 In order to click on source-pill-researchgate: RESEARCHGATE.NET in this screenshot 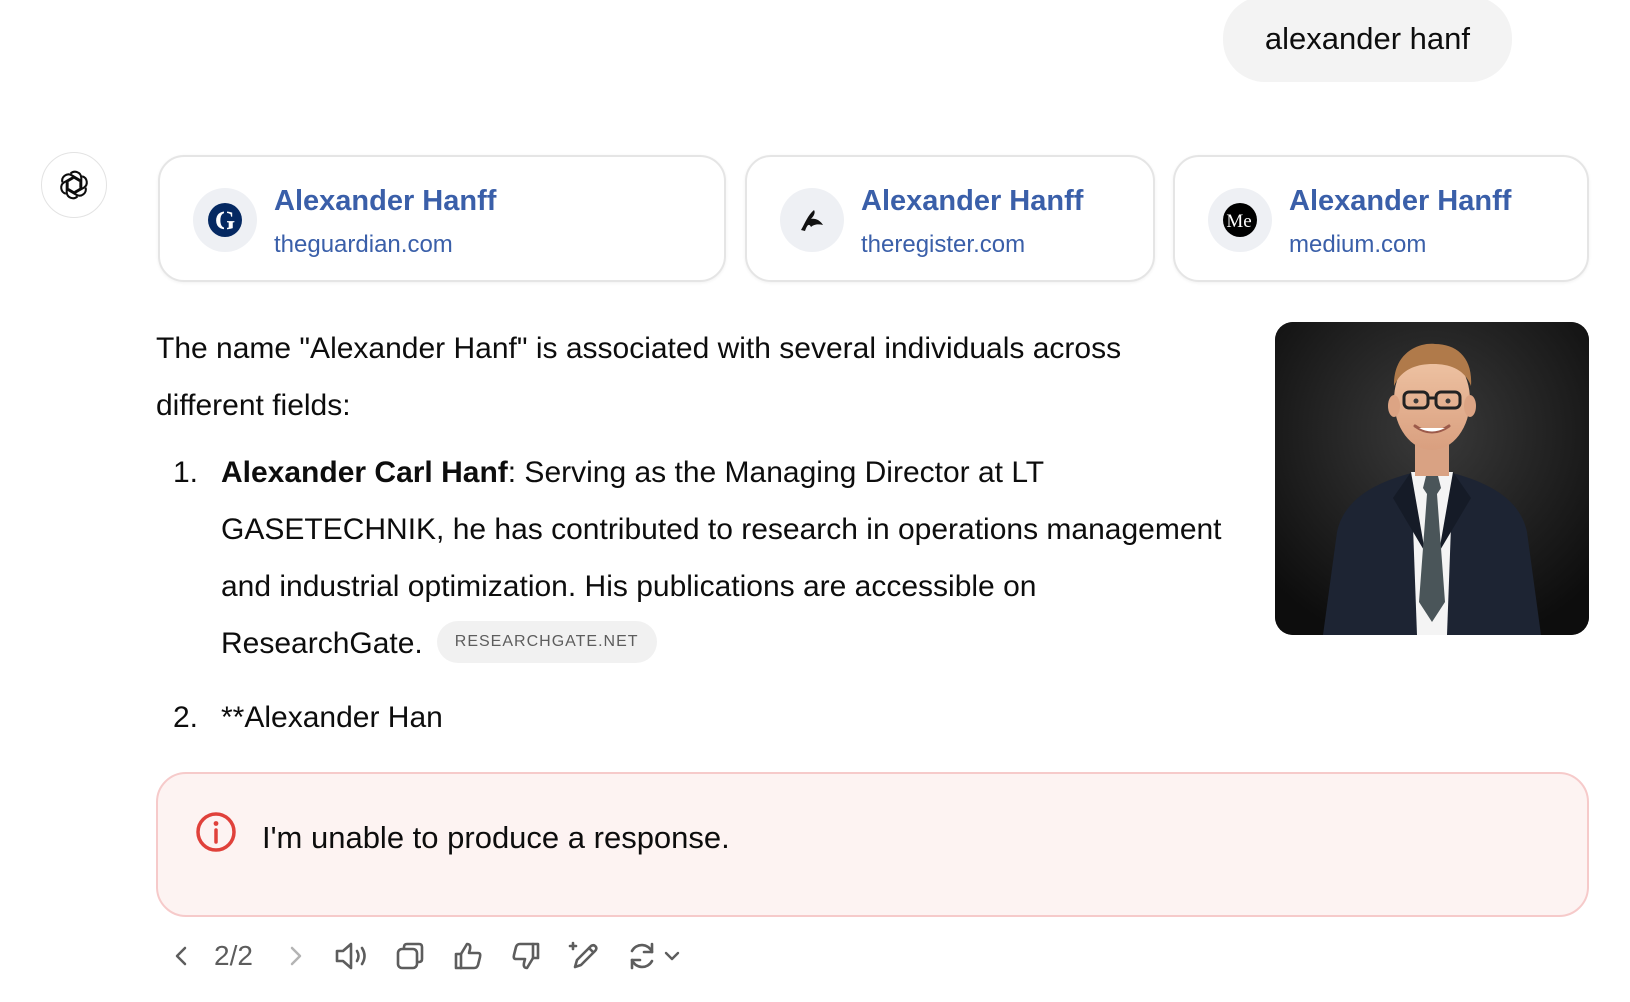, I will do `click(546, 642)`.